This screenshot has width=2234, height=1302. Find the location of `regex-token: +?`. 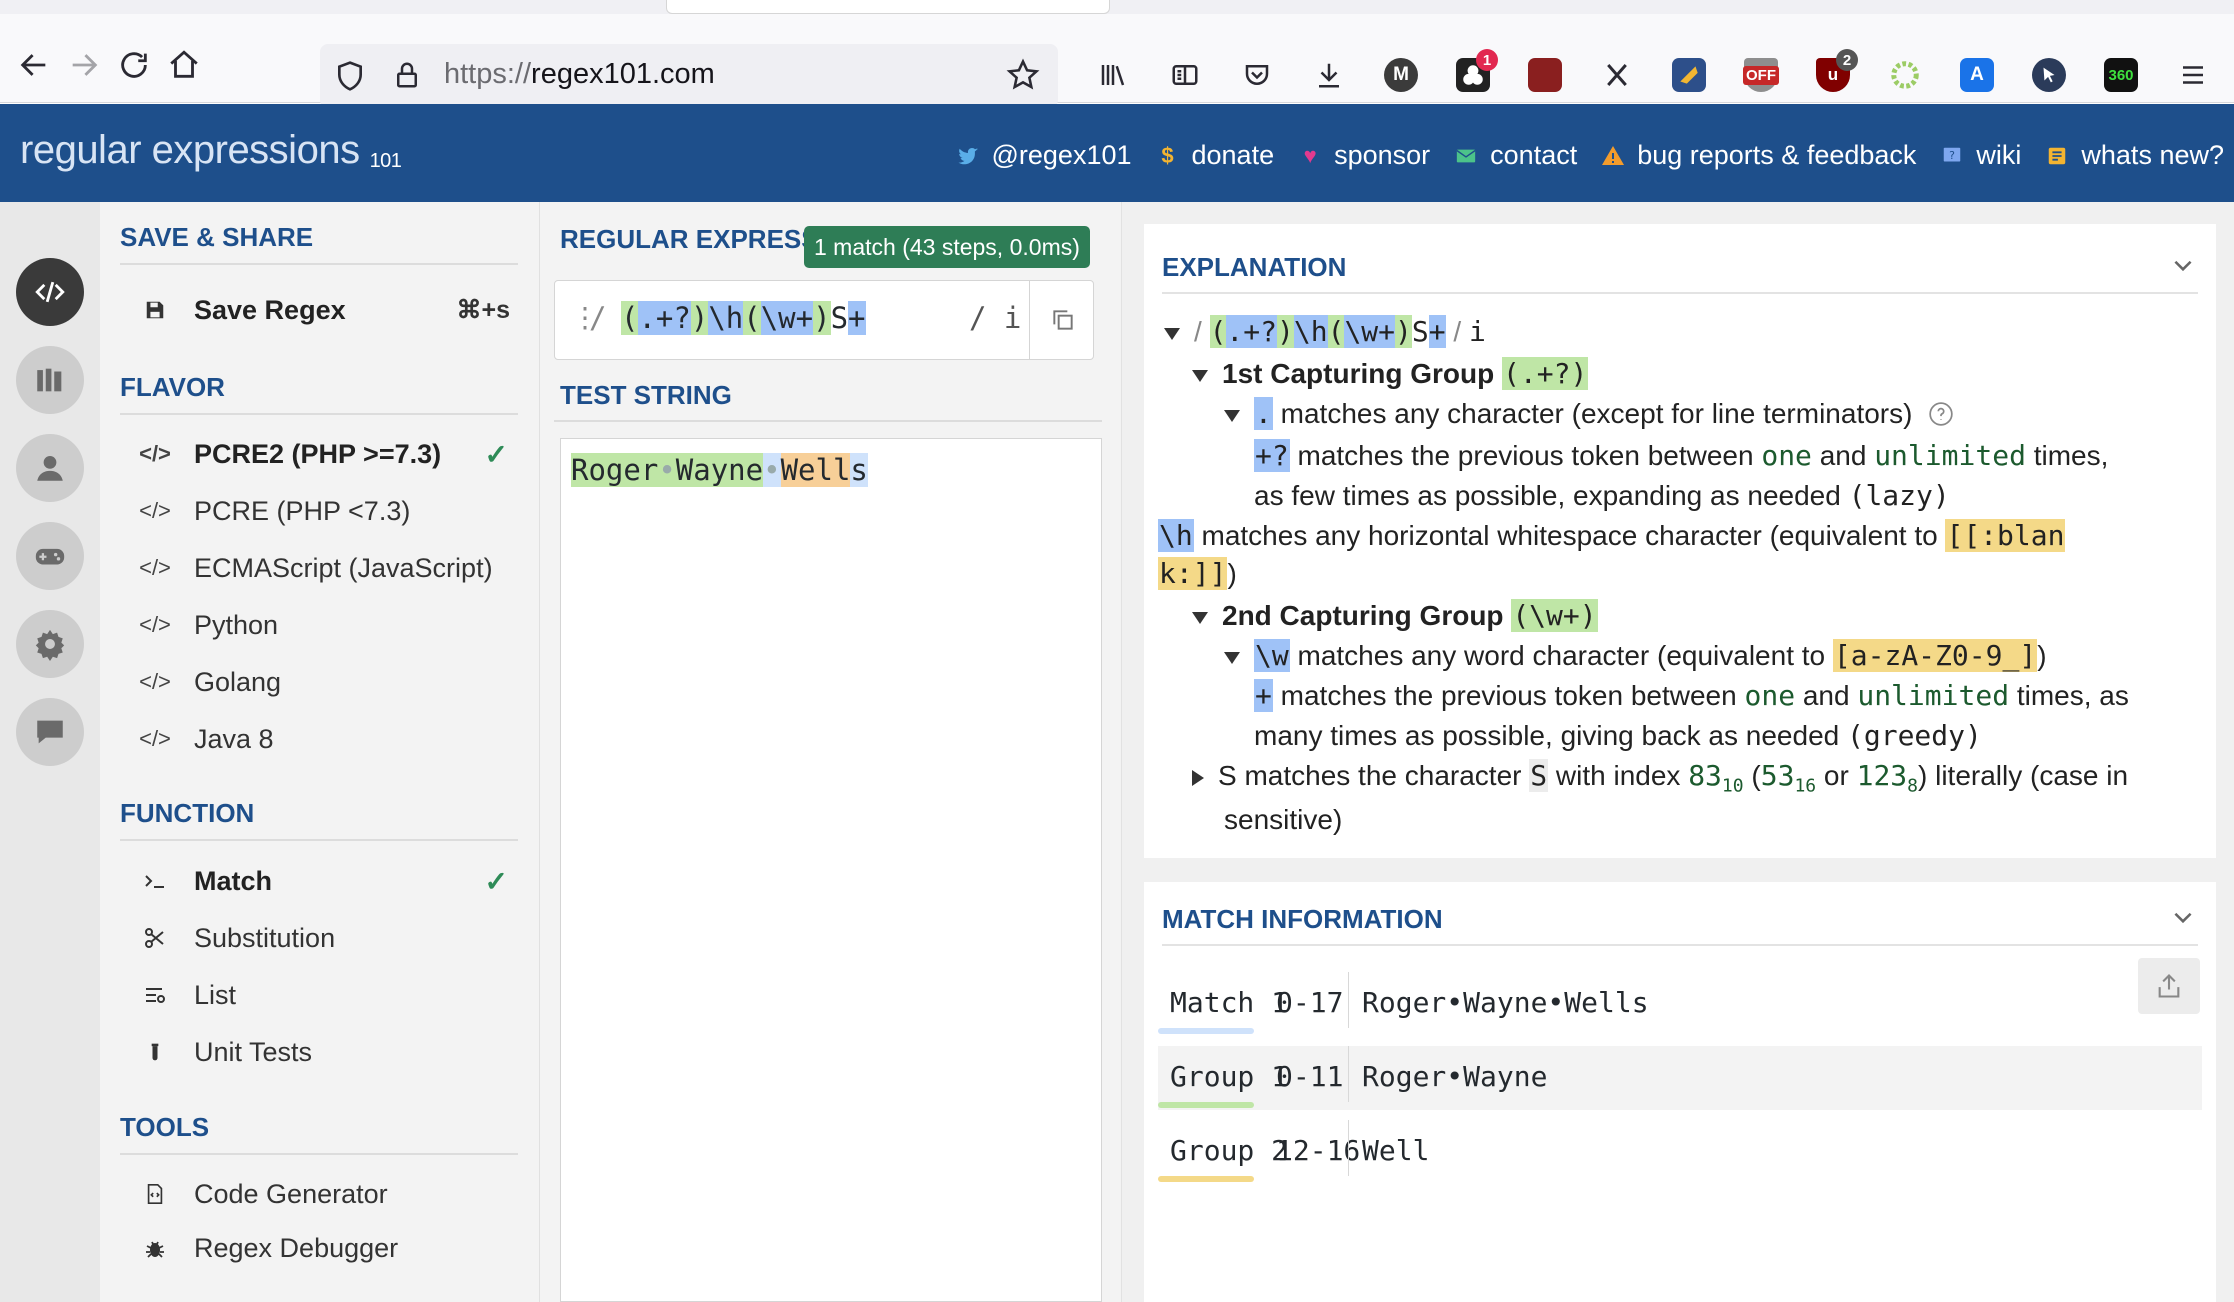

regex-token: +? is located at coordinates (1272, 455).